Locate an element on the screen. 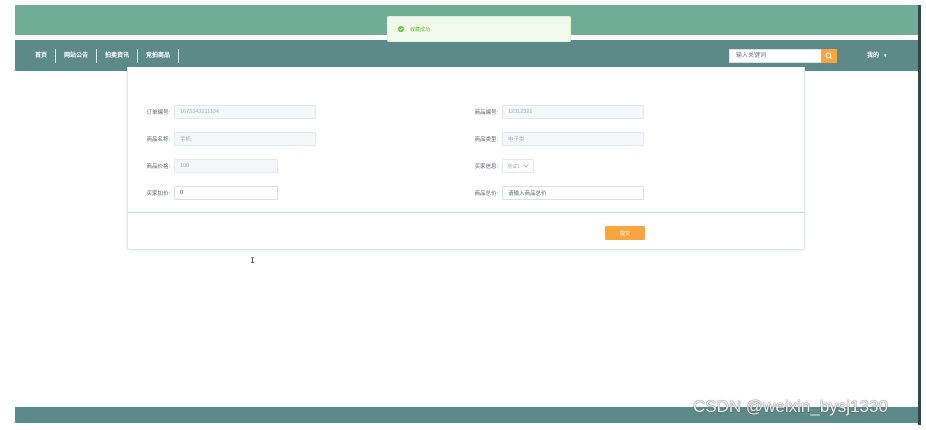 The height and width of the screenshot is (430, 926). submit-button: 提交 is located at coordinates (625, 233).